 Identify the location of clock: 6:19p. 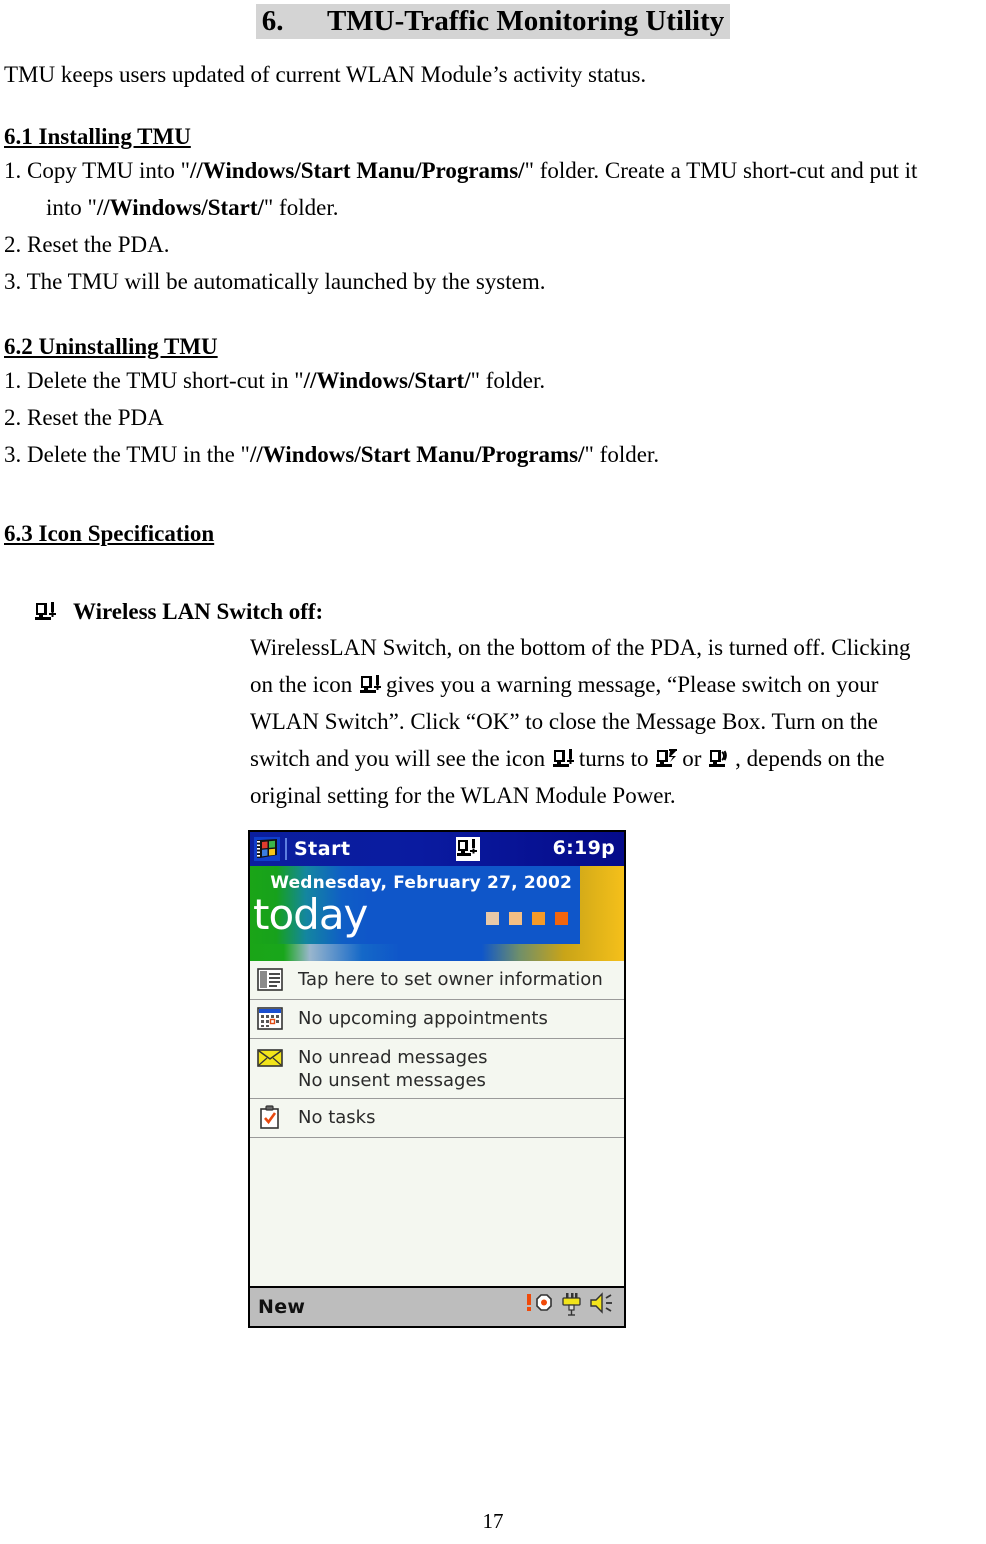
(583, 848).